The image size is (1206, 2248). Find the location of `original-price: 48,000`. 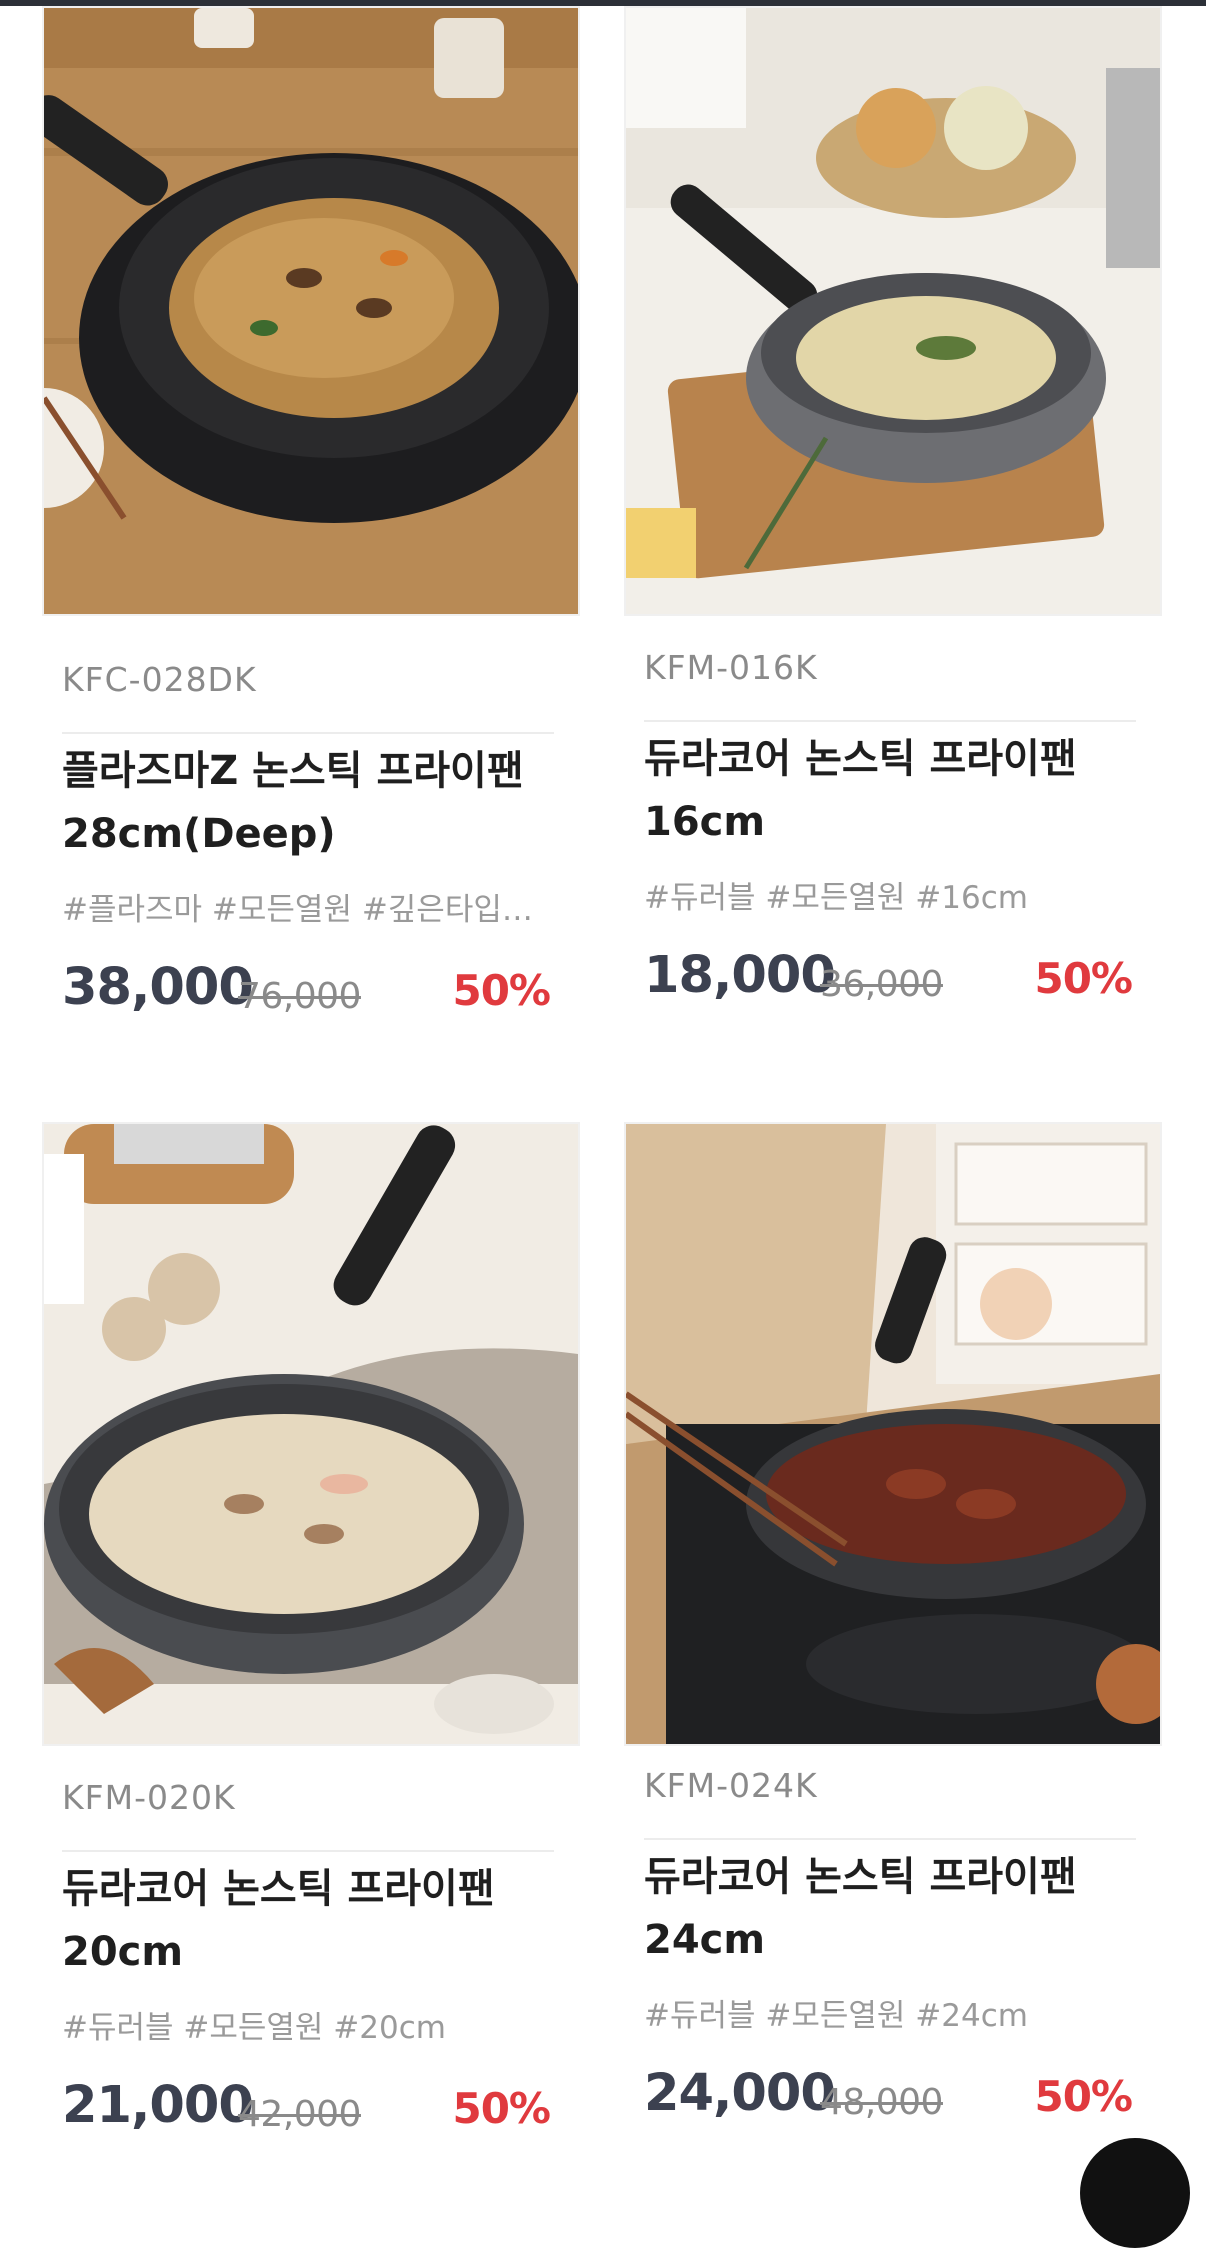

original-price: 48,000 is located at coordinates (881, 2102).